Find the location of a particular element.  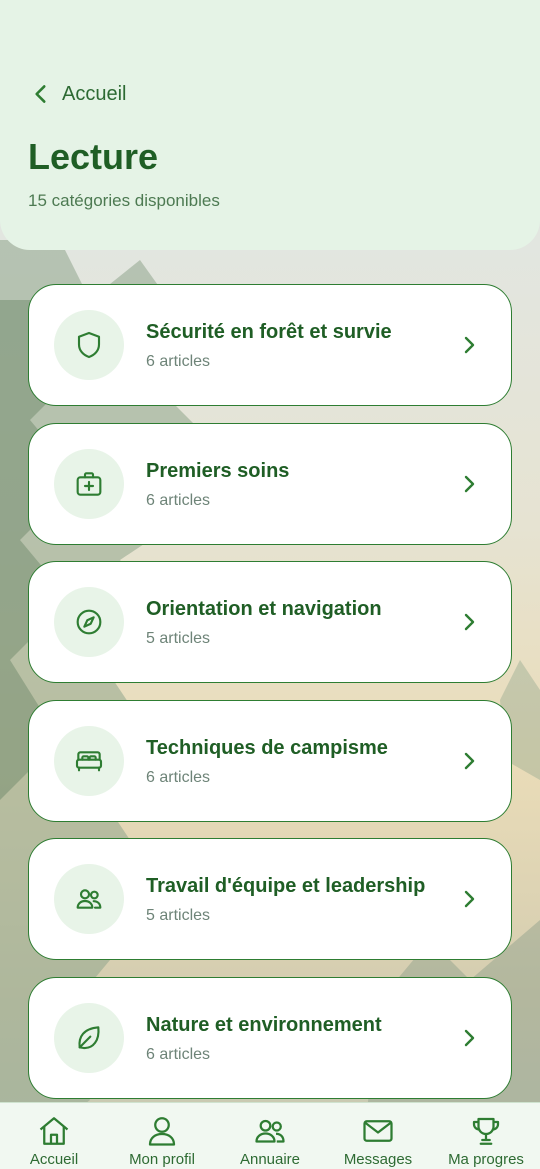

category-card: Sécurité en forêt et survie 6 articles is located at coordinates (270, 345).